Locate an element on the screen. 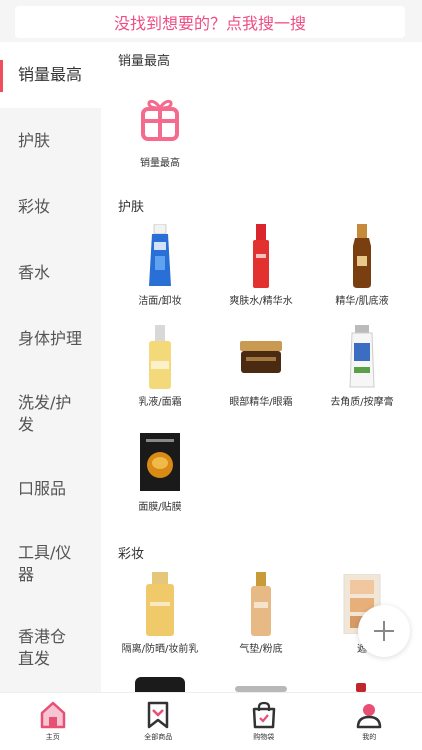 The width and height of the screenshot is (422, 750). product-category-label: 洁面/卸妆 is located at coordinates (160, 301).